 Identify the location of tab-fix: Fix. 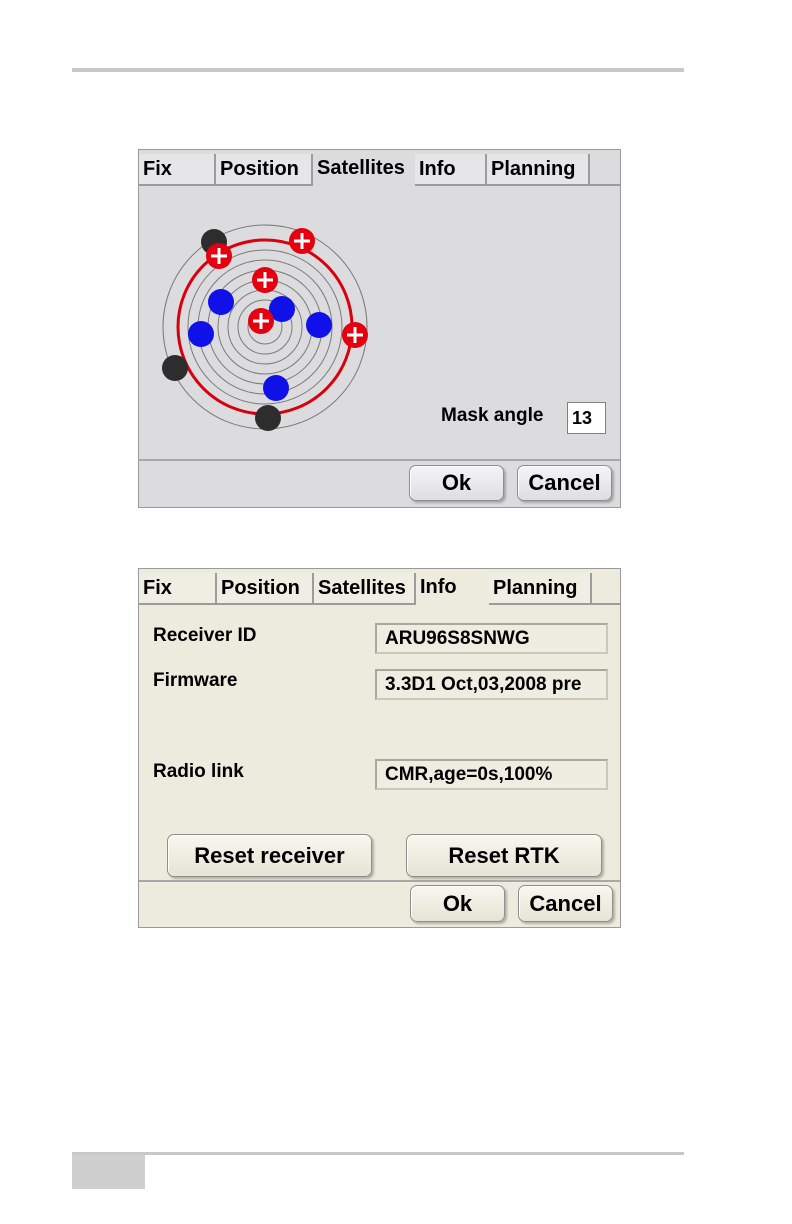
(178, 588).